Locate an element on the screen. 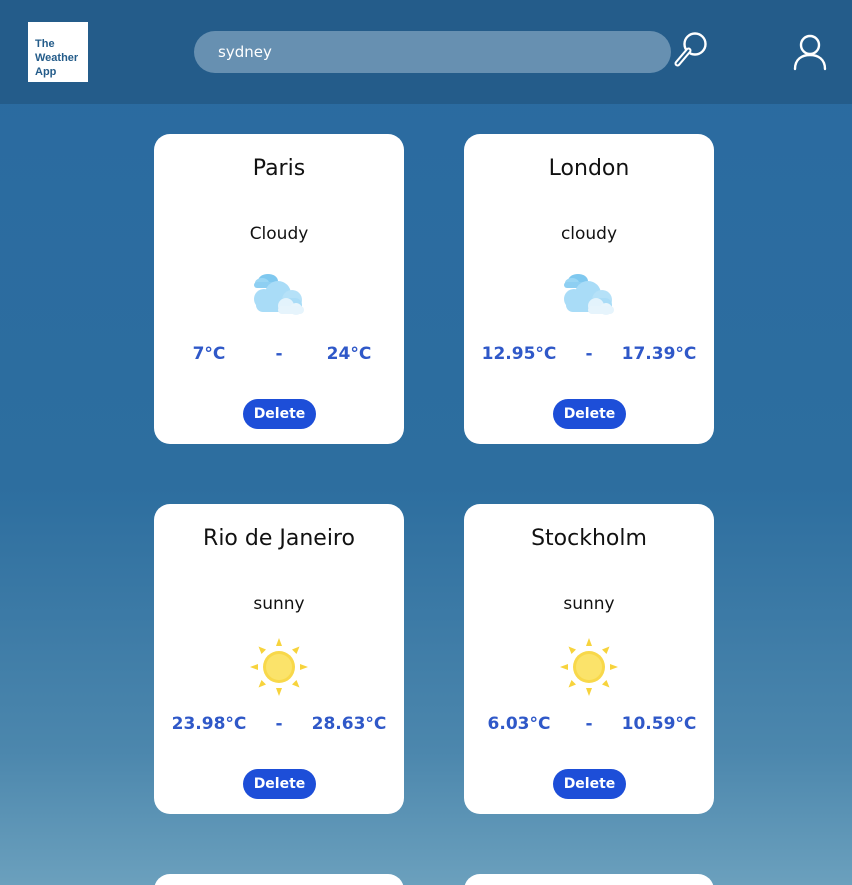 The image size is (852, 885). temp-max: 17.39°C is located at coordinates (659, 354).